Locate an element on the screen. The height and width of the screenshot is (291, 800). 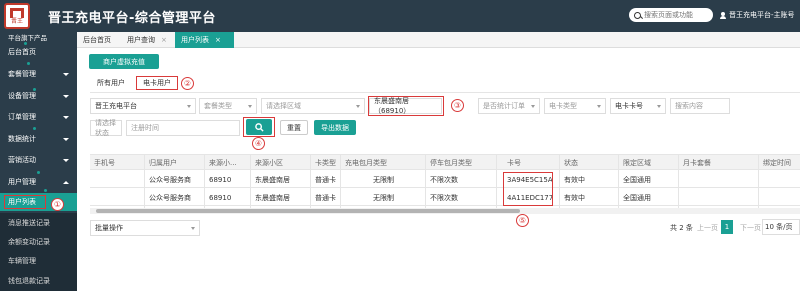
cell-charge-monthly: 无限制 is located at coordinates (383, 179).